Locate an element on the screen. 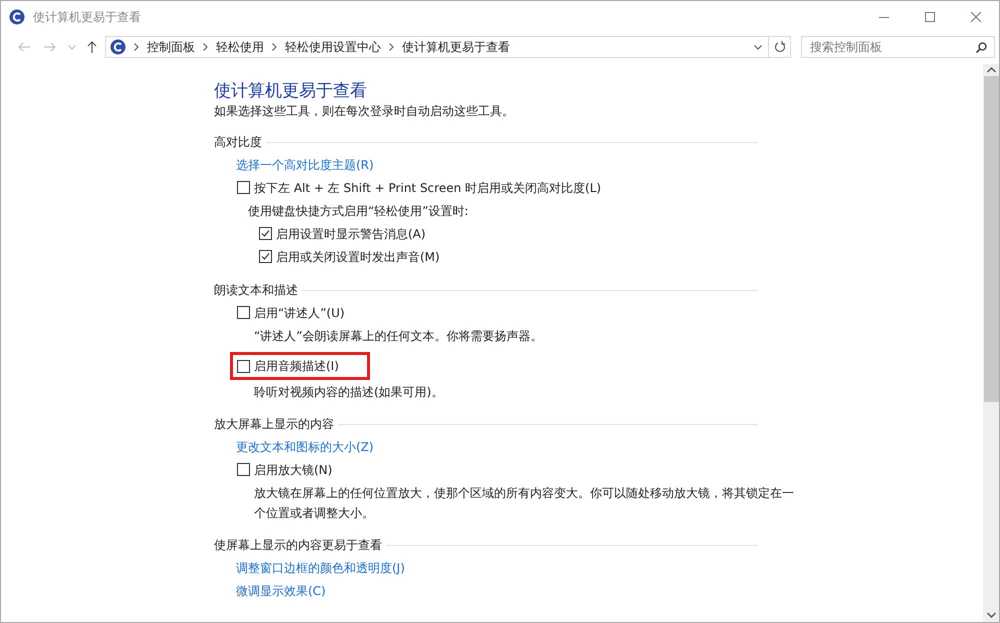 Image resolution: width=1000 pixels, height=623 pixels. up-arrow-icon is located at coordinates (92, 47).